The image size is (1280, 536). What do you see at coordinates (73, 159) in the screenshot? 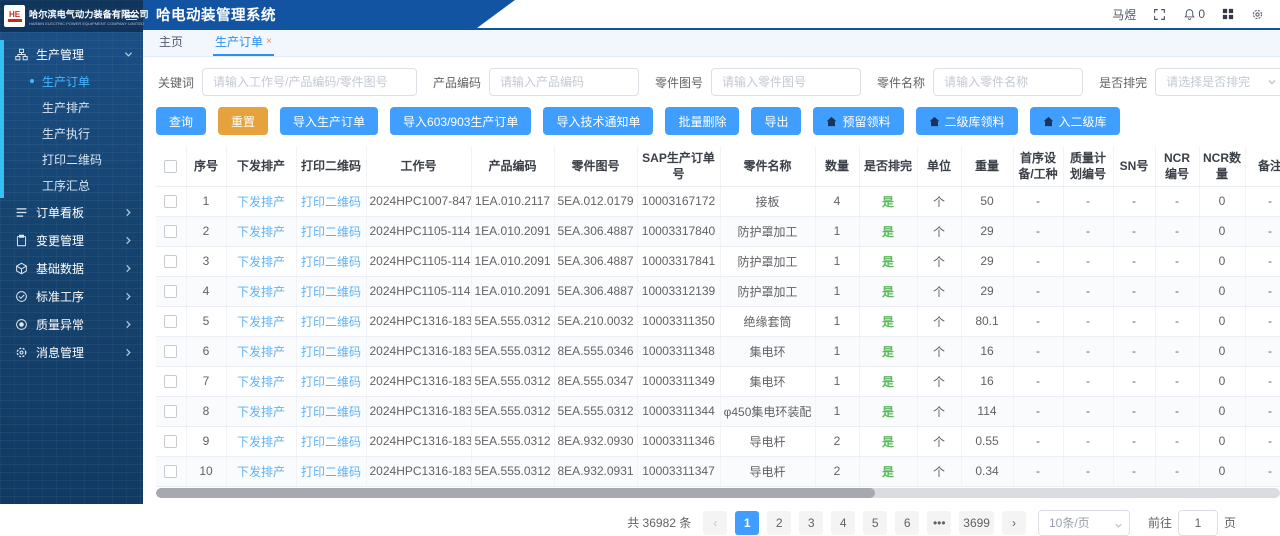
I see `sidebar-subitem-打印二维码: 打印二维码` at bounding box center [73, 159].